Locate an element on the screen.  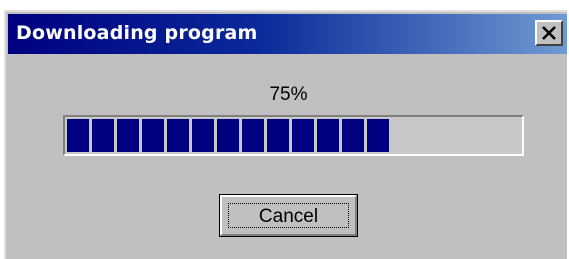
cancel-button: Cancel is located at coordinates (288, 215).